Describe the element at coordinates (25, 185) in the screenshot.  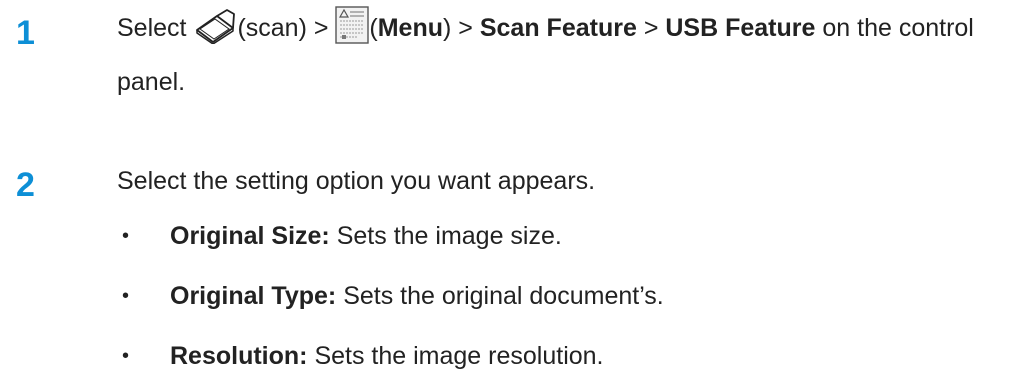
I see `step-number-2: 2` at that location.